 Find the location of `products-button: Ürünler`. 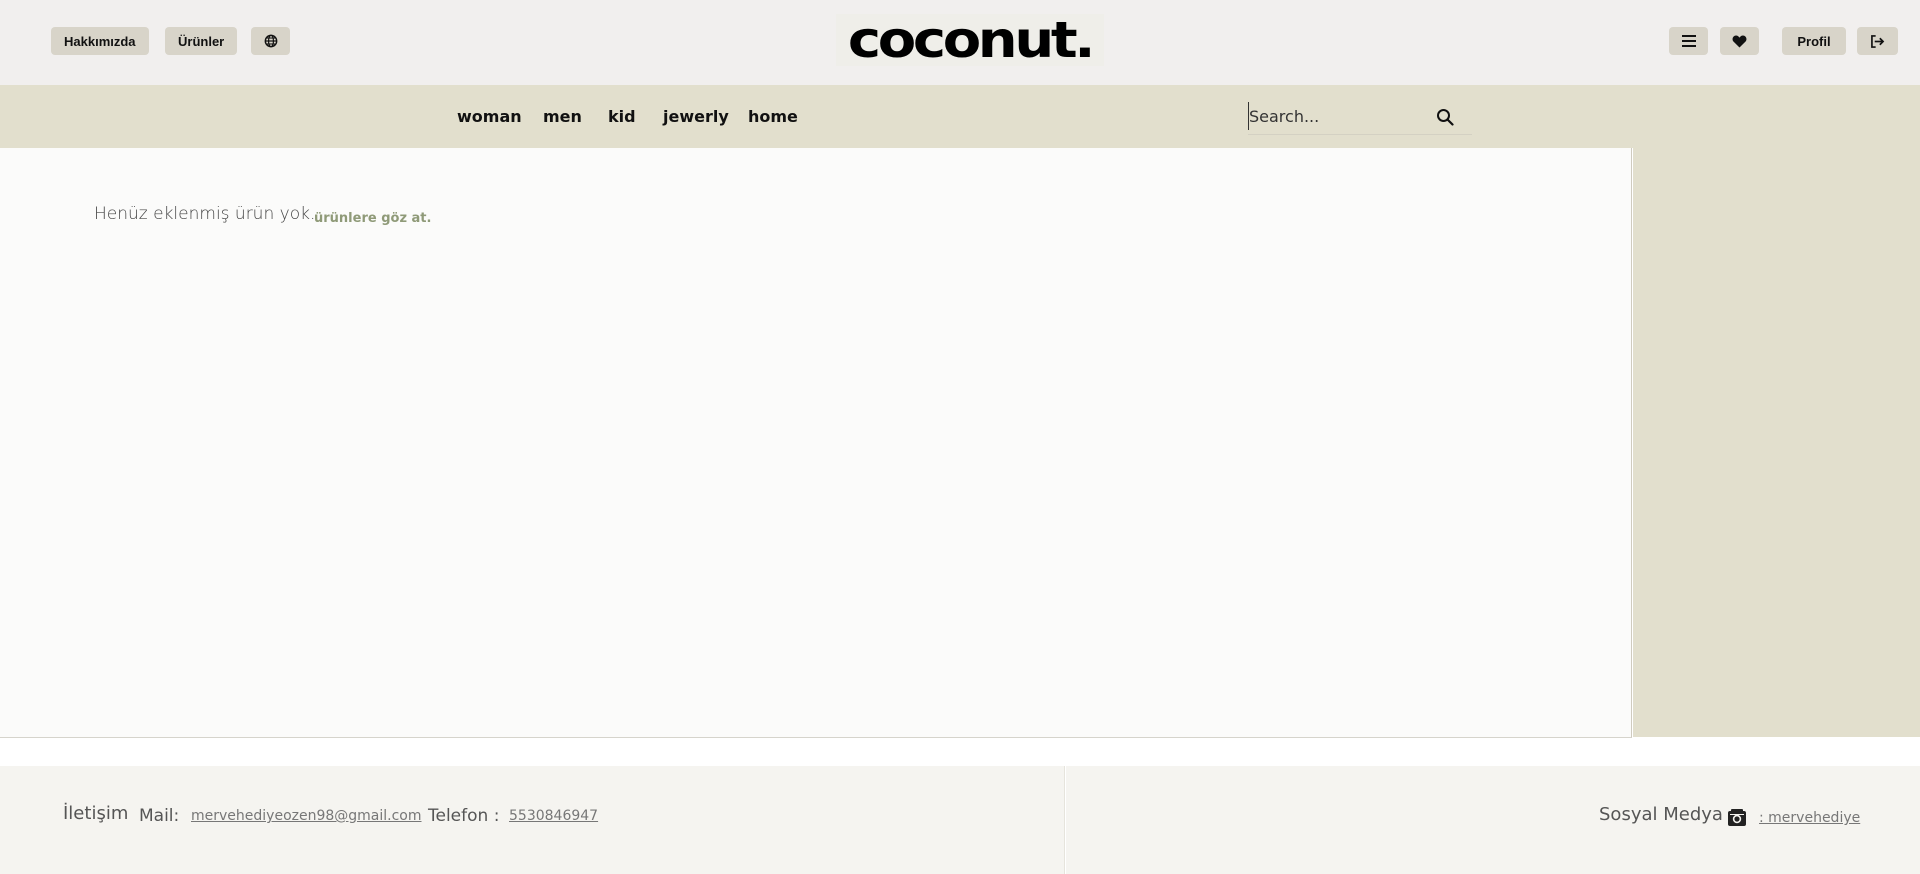

products-button: Ürünler is located at coordinates (201, 41).